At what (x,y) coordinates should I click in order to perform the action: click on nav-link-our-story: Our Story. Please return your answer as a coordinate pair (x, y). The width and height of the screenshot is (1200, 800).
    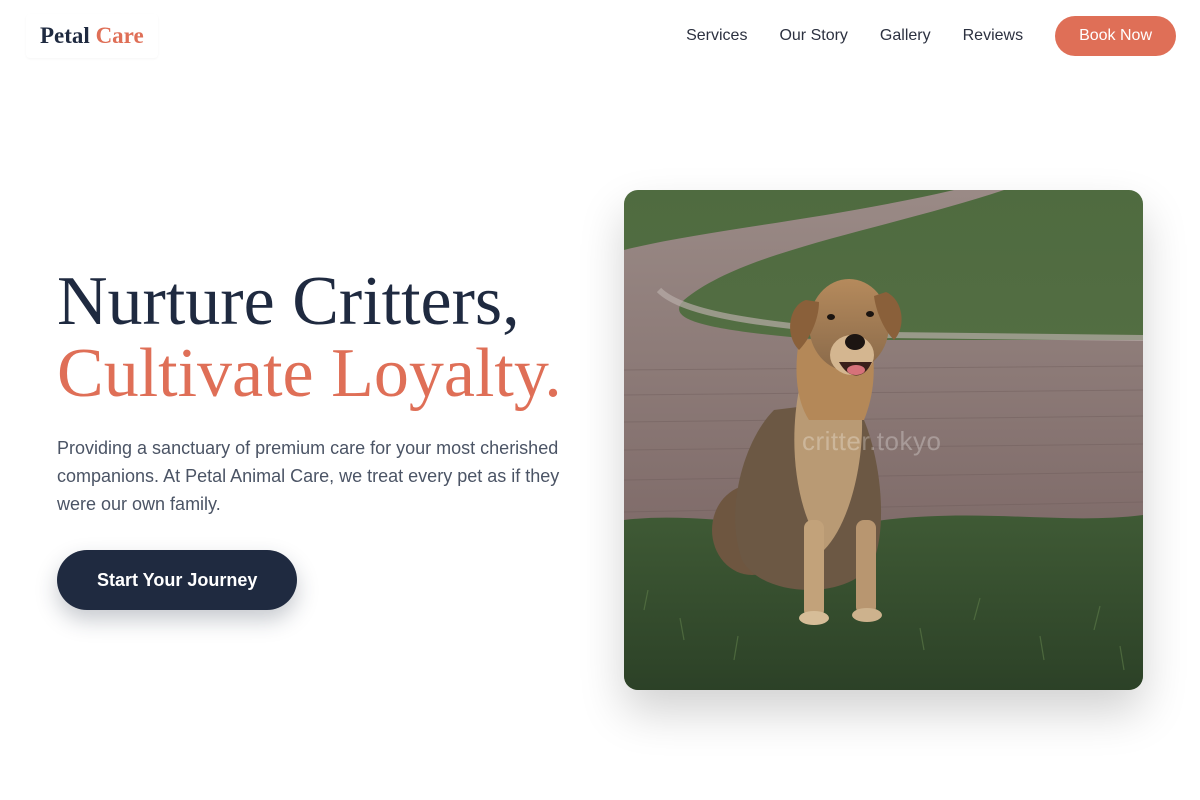
    Looking at the image, I should click on (813, 36).